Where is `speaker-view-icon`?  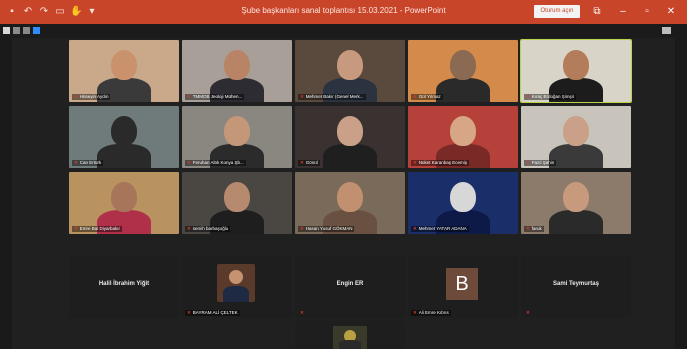
speaker-view-icon is located at coordinates (26, 30).